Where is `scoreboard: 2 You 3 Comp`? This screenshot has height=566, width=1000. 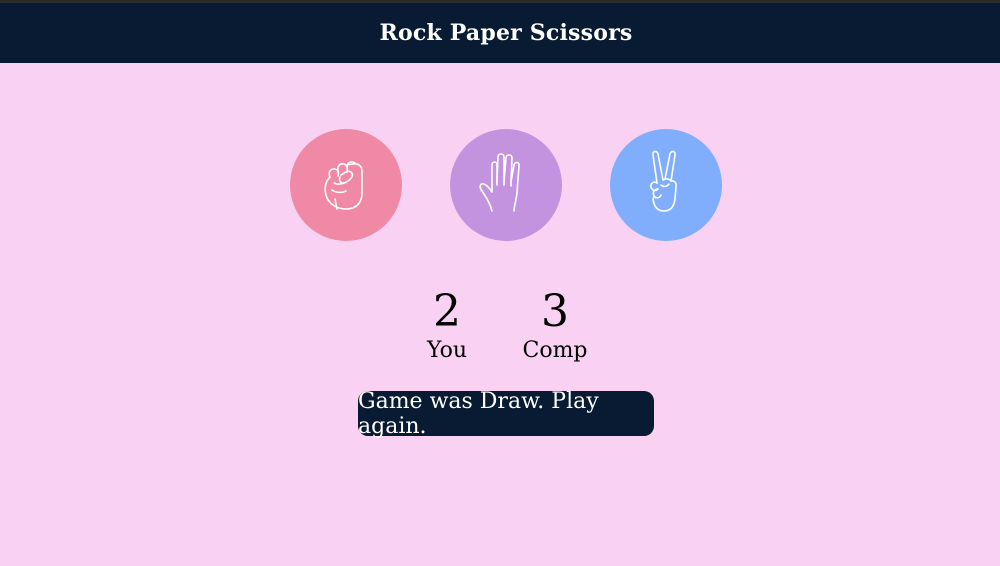 scoreboard: 2 You 3 Comp is located at coordinates (500, 327).